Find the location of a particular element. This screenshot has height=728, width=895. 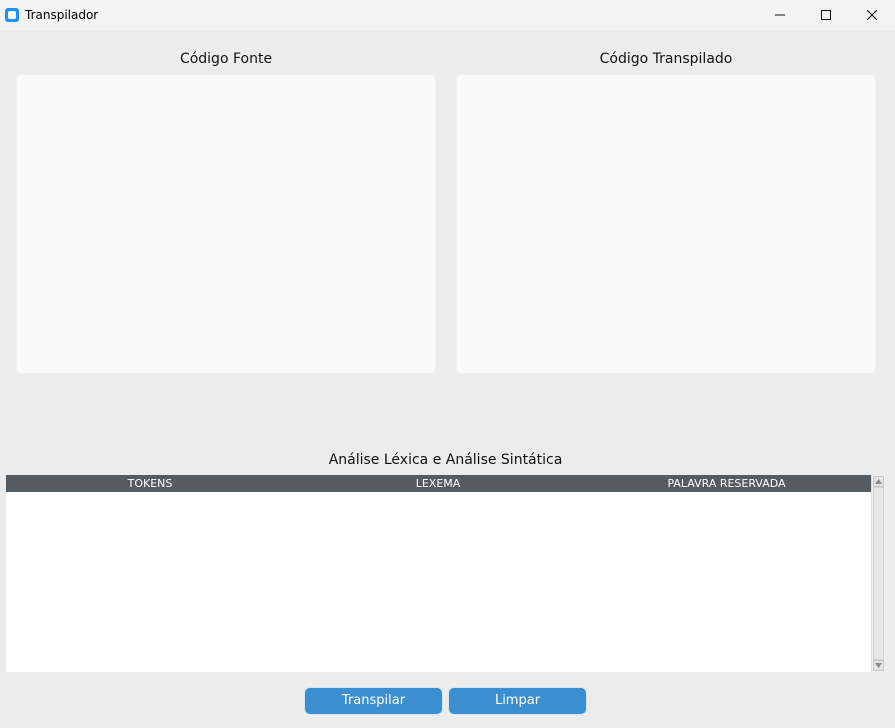

transpile-button: Transpilar is located at coordinates (373, 701).